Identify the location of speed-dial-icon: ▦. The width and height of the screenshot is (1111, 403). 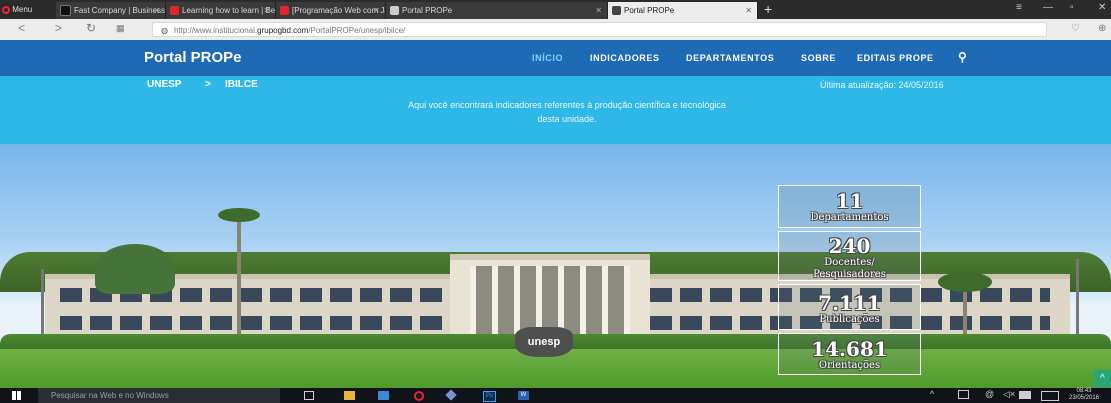
(120, 28).